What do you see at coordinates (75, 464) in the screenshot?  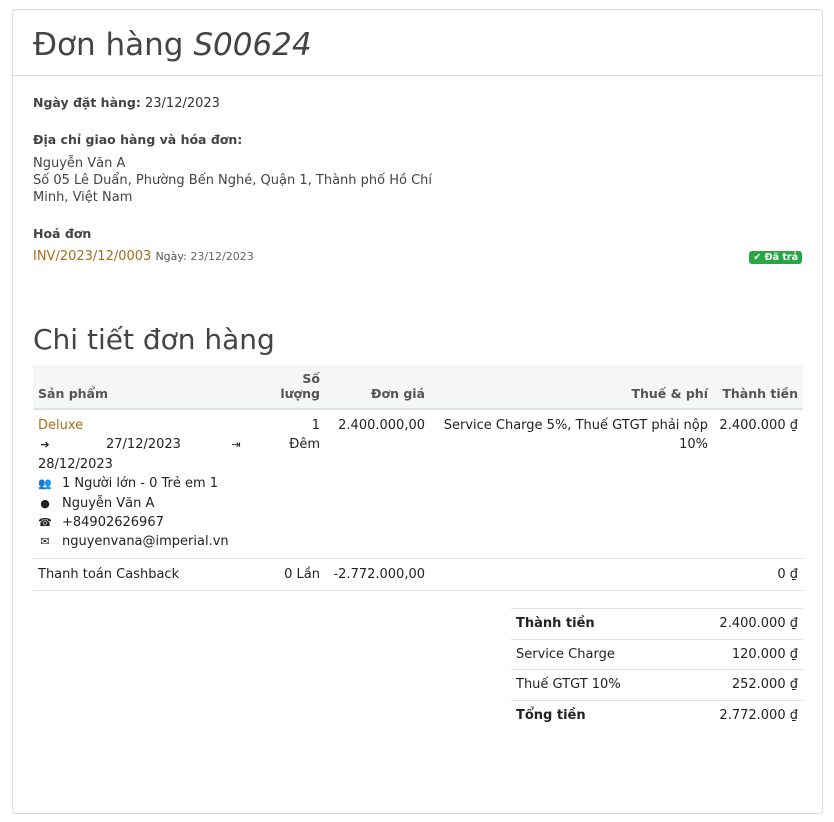 I see `checkout-date: 28/12/2023` at bounding box center [75, 464].